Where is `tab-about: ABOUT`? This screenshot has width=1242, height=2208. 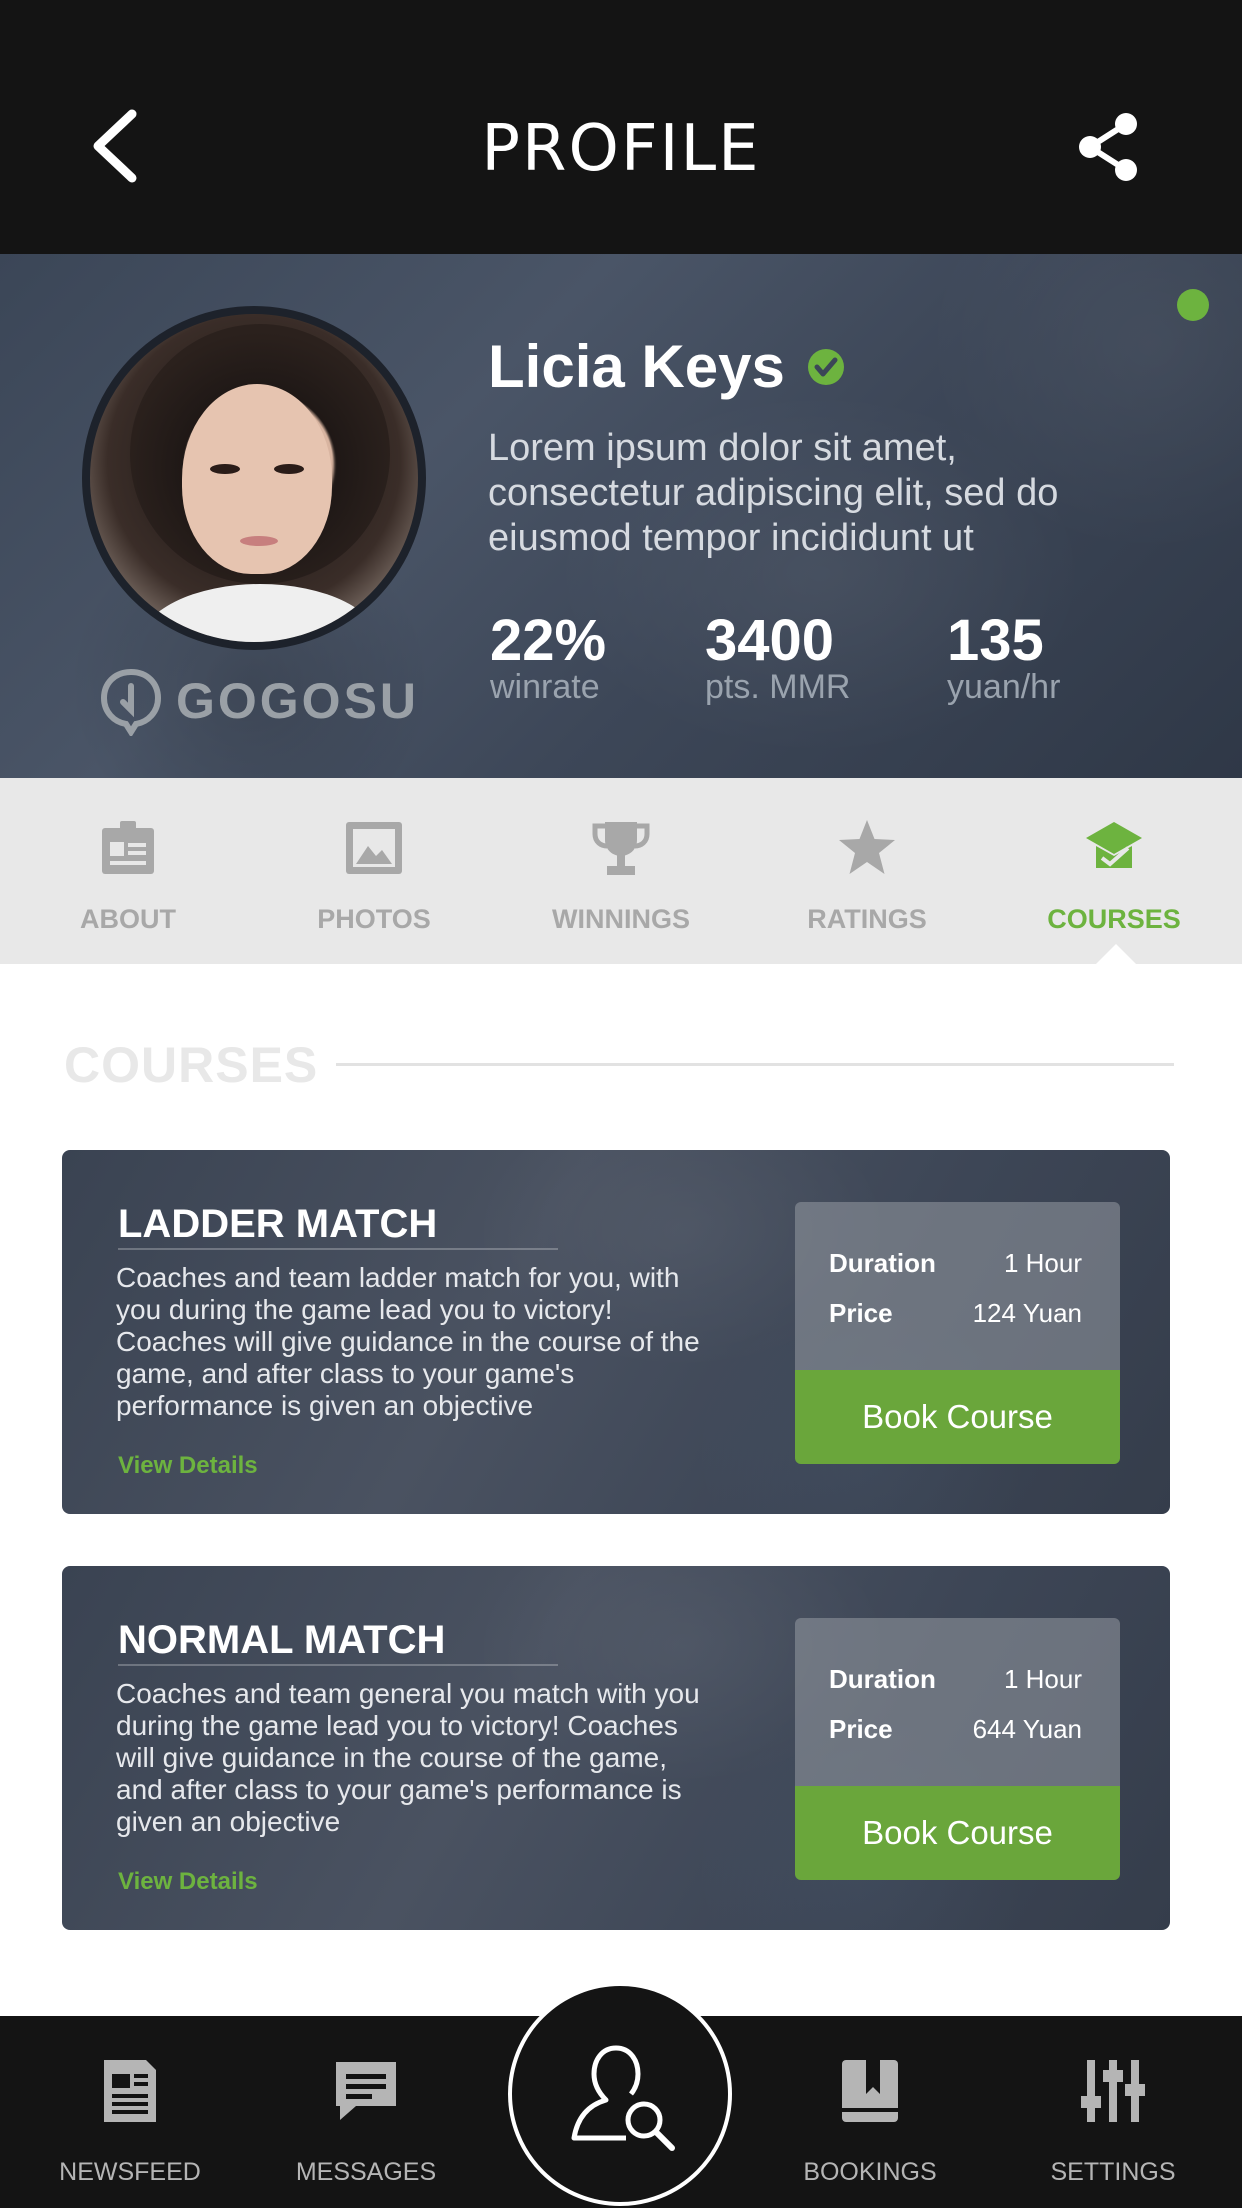 tab-about: ABOUT is located at coordinates (128, 871).